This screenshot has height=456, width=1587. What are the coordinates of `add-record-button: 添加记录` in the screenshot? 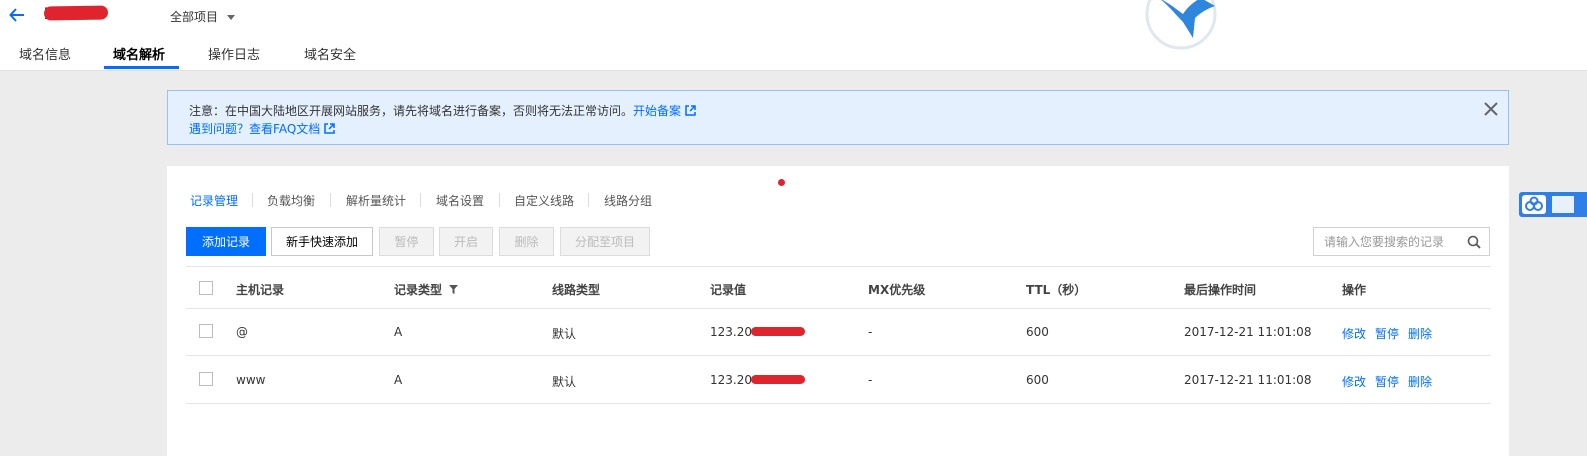 It's located at (226, 241).